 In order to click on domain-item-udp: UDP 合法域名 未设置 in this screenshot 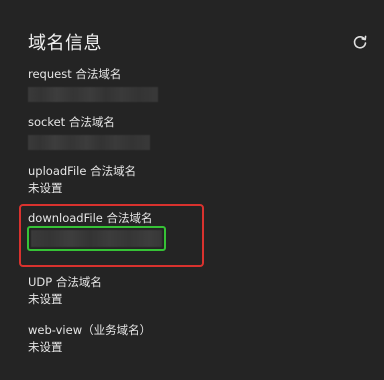, I will do `click(65, 290)`.